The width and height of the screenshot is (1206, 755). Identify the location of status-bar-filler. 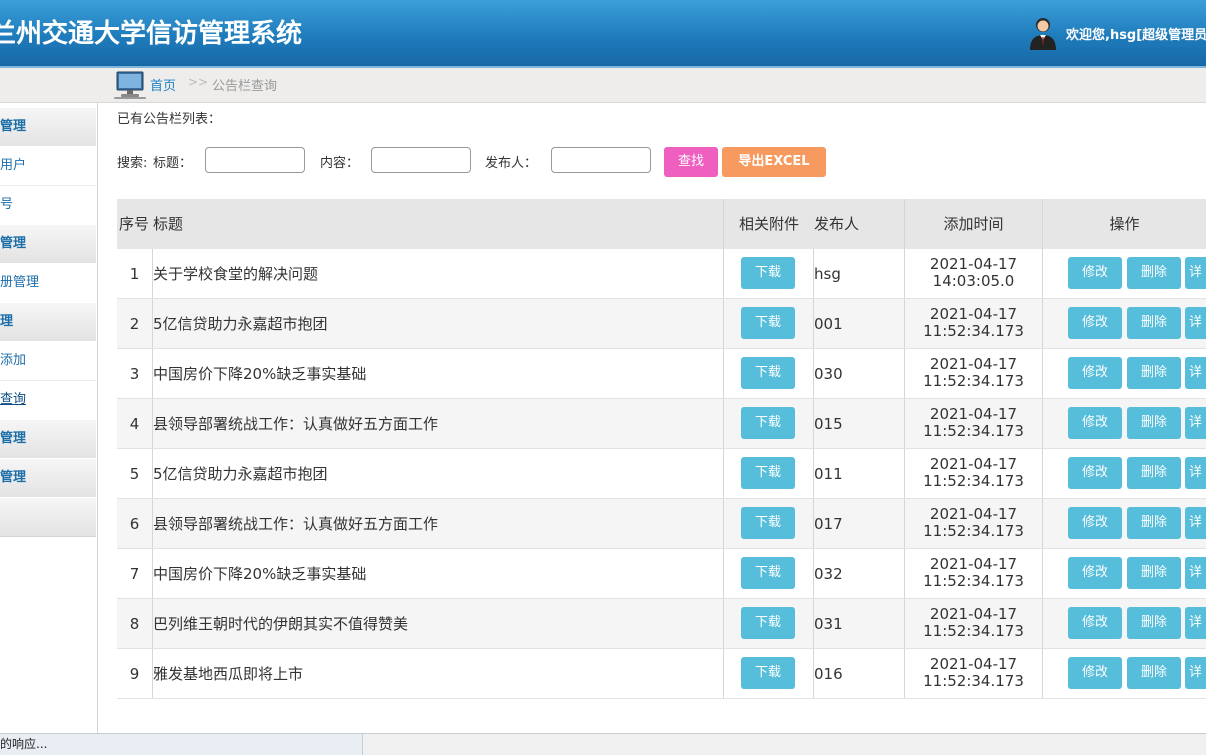
(784, 744).